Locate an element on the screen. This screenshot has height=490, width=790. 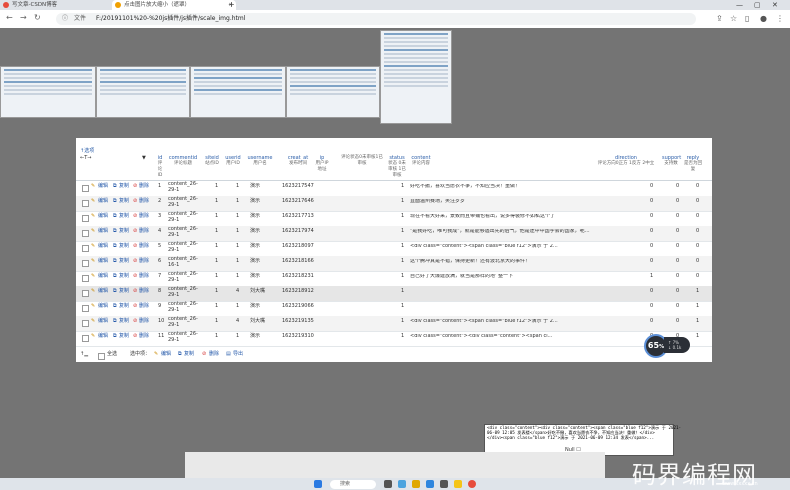
file-explorer-icon is located at coordinates (416, 484).